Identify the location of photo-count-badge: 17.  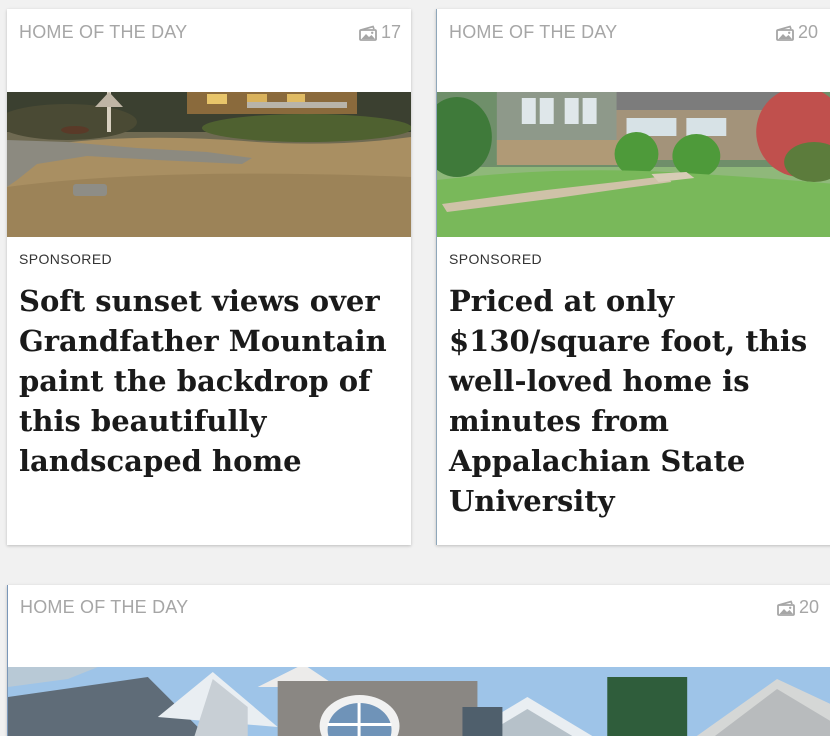
(379, 32).